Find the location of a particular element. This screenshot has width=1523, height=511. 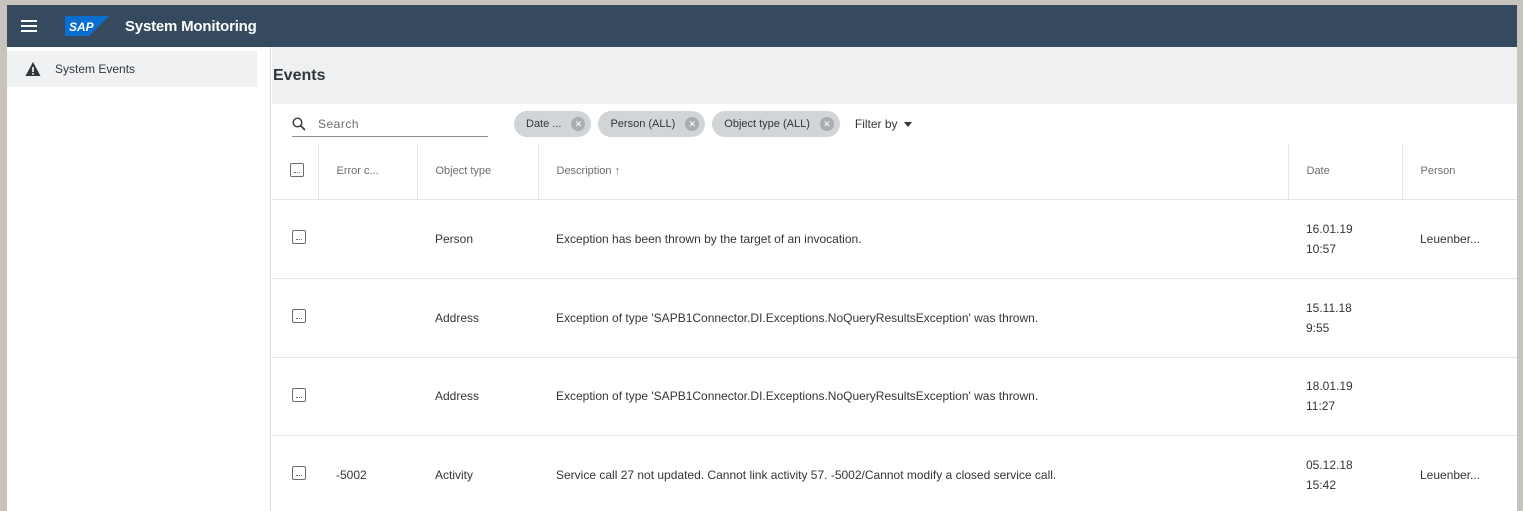

filter-chip-label: Person (ALL) is located at coordinates (643, 124).